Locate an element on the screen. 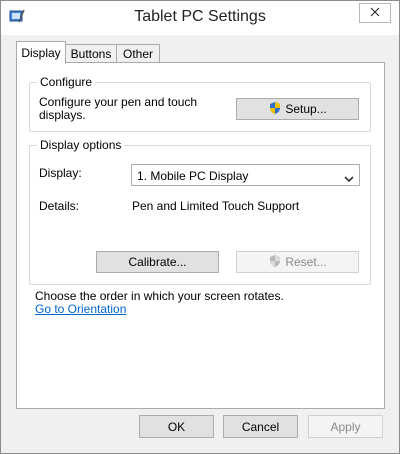 Image resolution: width=400 pixels, height=454 pixels. tab-buttons: Buttons is located at coordinates (91, 53).